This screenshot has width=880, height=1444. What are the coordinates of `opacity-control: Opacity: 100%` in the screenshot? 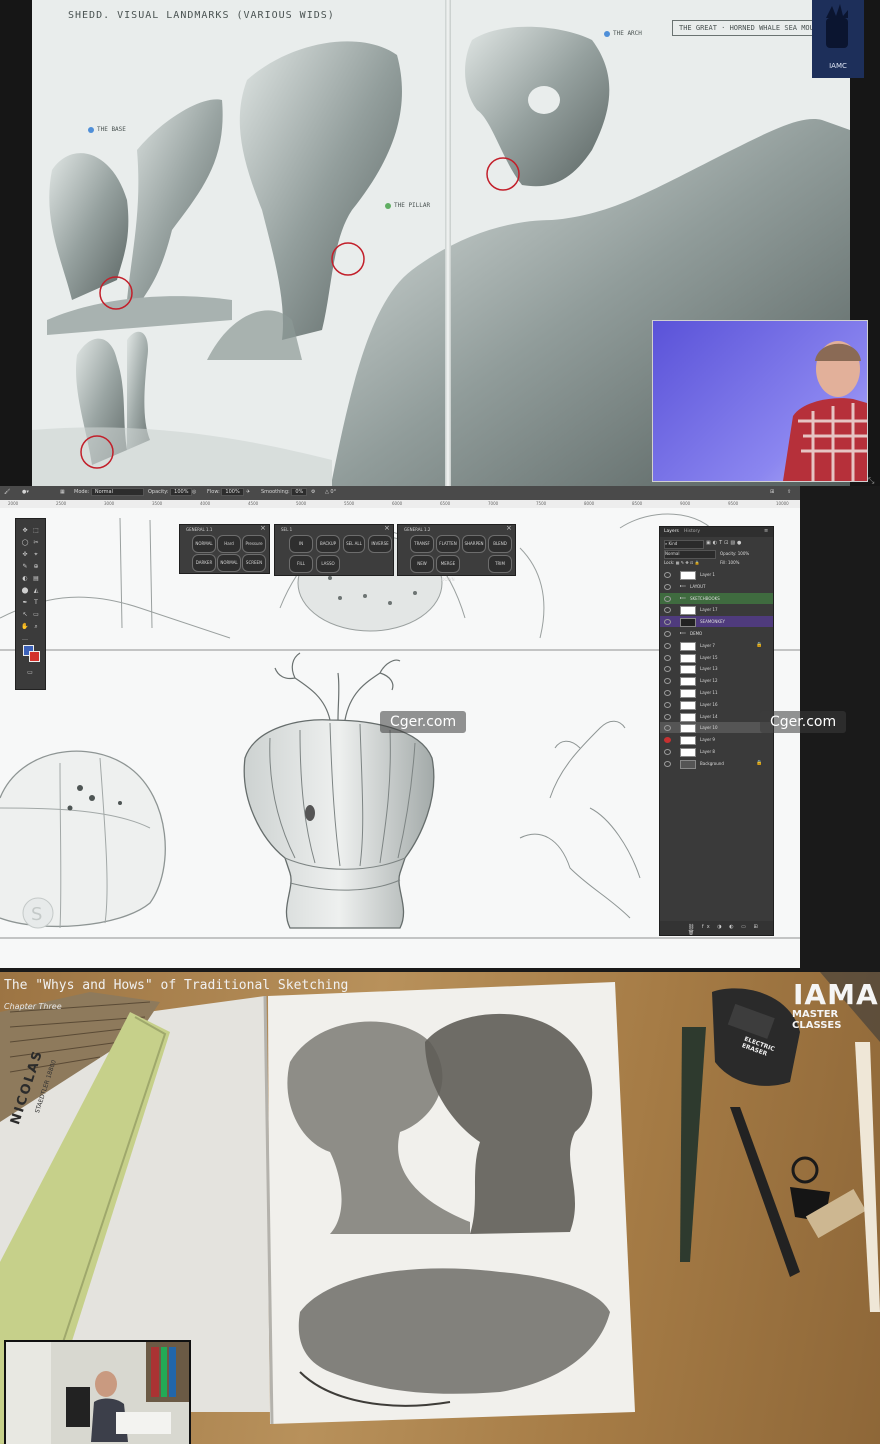 It's located at (170, 492).